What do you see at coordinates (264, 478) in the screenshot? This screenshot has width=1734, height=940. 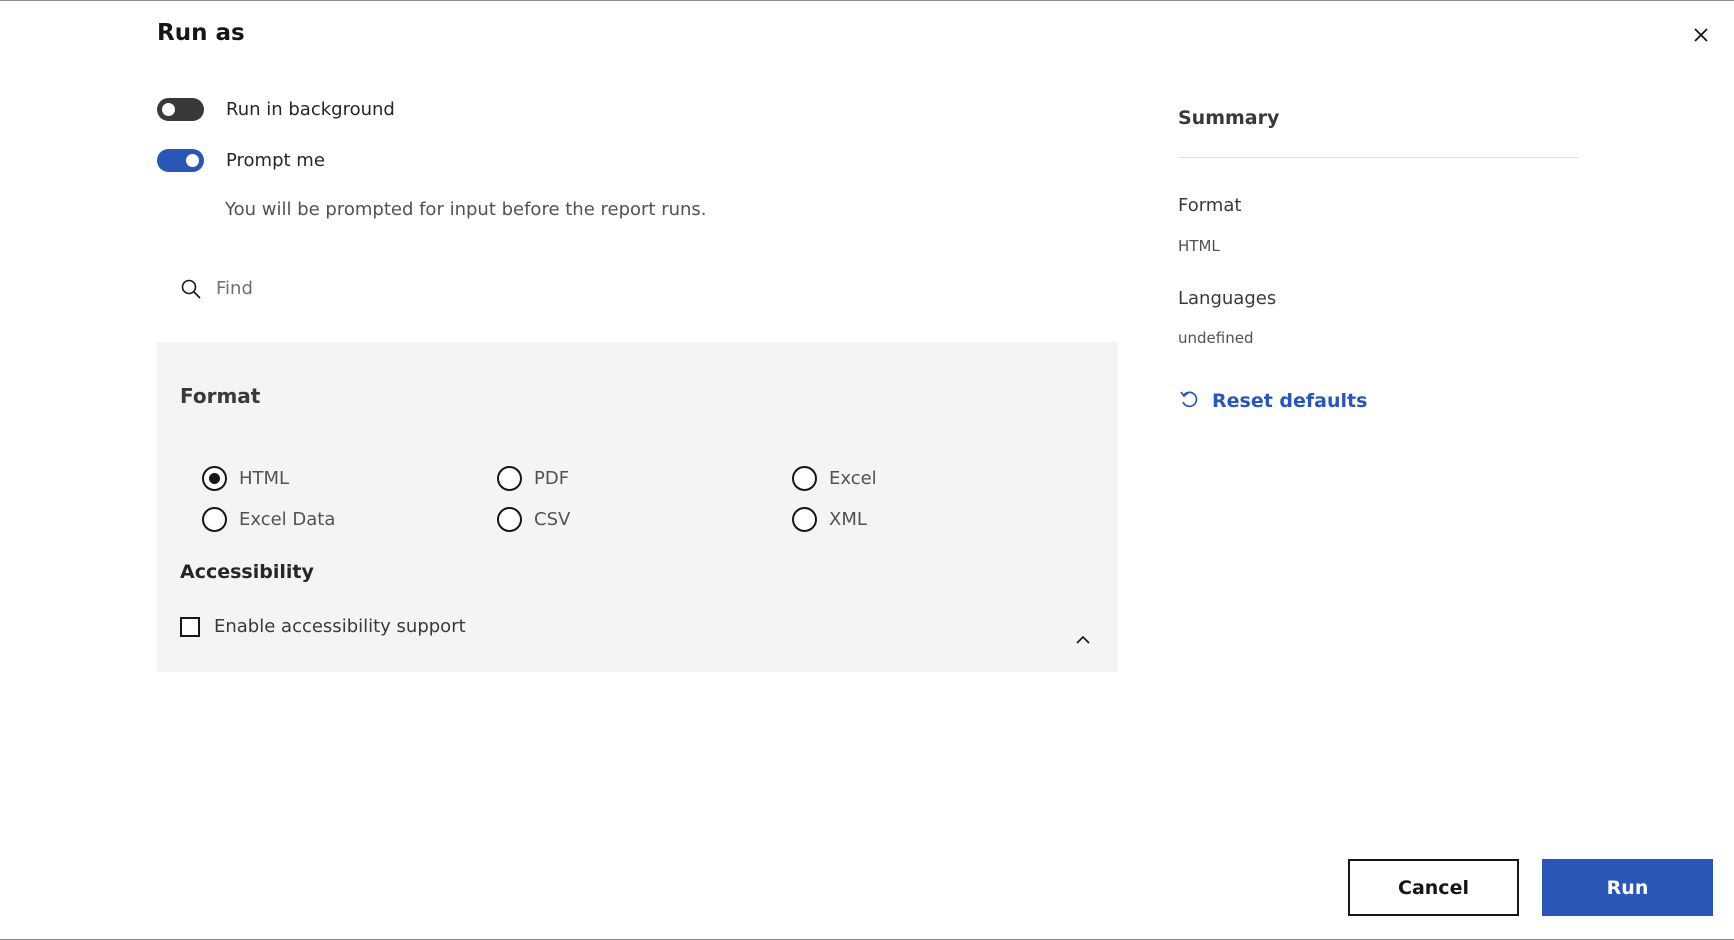 I see `radio-label: HTML` at bounding box center [264, 478].